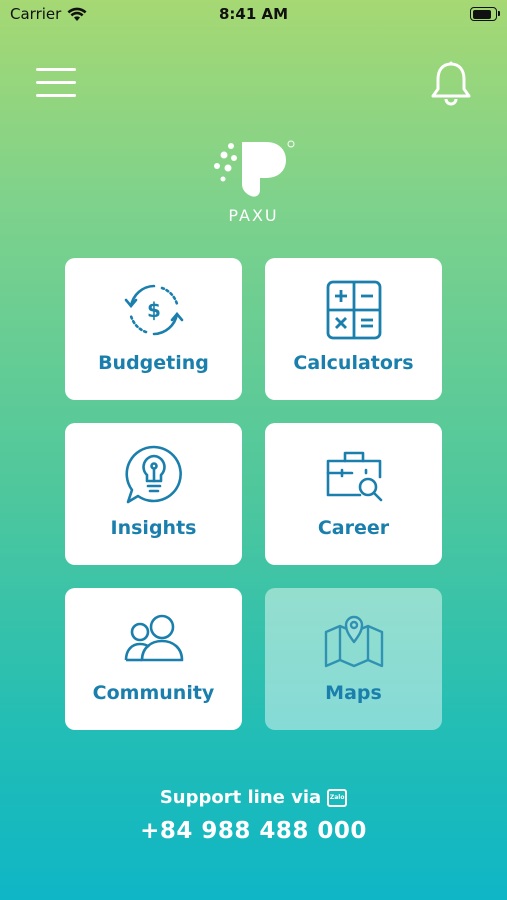  I want to click on insights-tile: Insights, so click(153, 494).